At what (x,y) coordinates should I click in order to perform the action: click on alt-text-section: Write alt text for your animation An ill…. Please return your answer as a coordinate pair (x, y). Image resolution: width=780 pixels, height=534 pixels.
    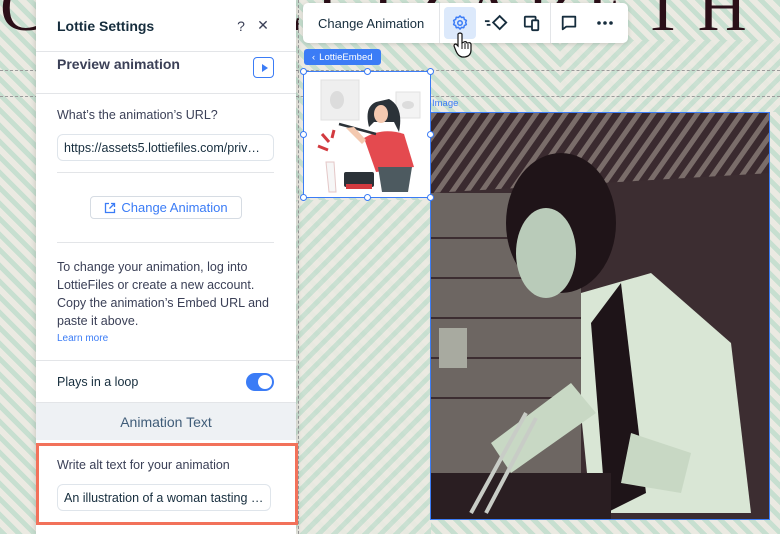
    Looking at the image, I should click on (167, 484).